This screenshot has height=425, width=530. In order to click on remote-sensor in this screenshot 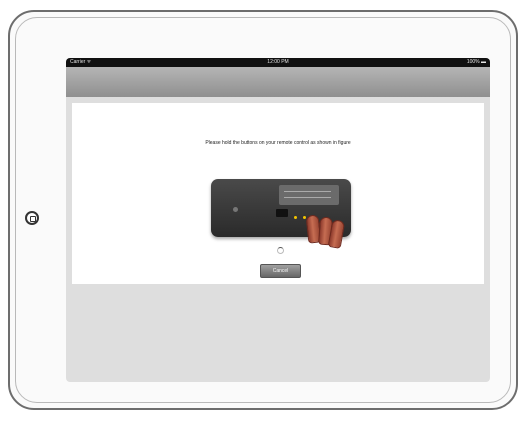, I will do `click(235, 209)`.